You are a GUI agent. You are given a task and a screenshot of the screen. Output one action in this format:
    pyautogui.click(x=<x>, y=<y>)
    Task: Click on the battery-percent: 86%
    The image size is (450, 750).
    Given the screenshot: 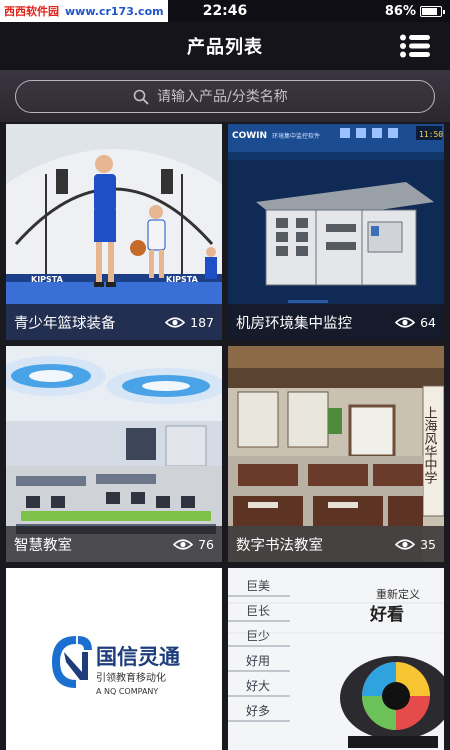 What is the action you would take?
    pyautogui.click(x=400, y=11)
    